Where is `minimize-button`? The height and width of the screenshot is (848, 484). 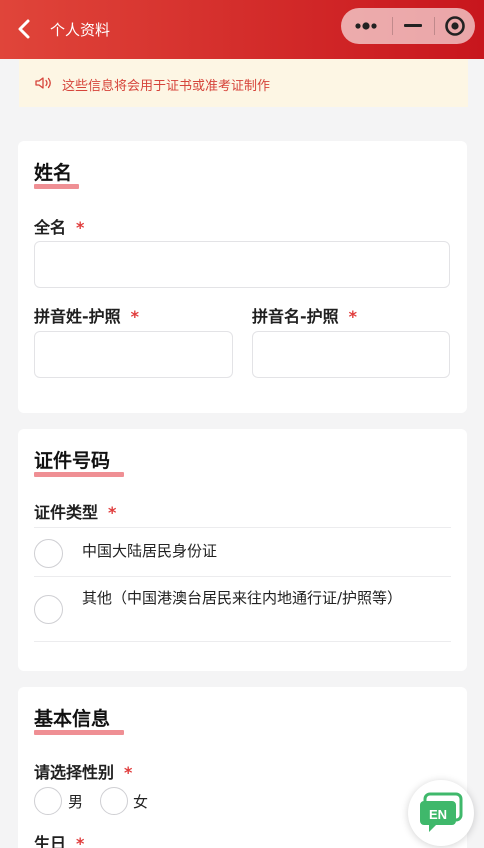
minimize-button is located at coordinates (413, 26).